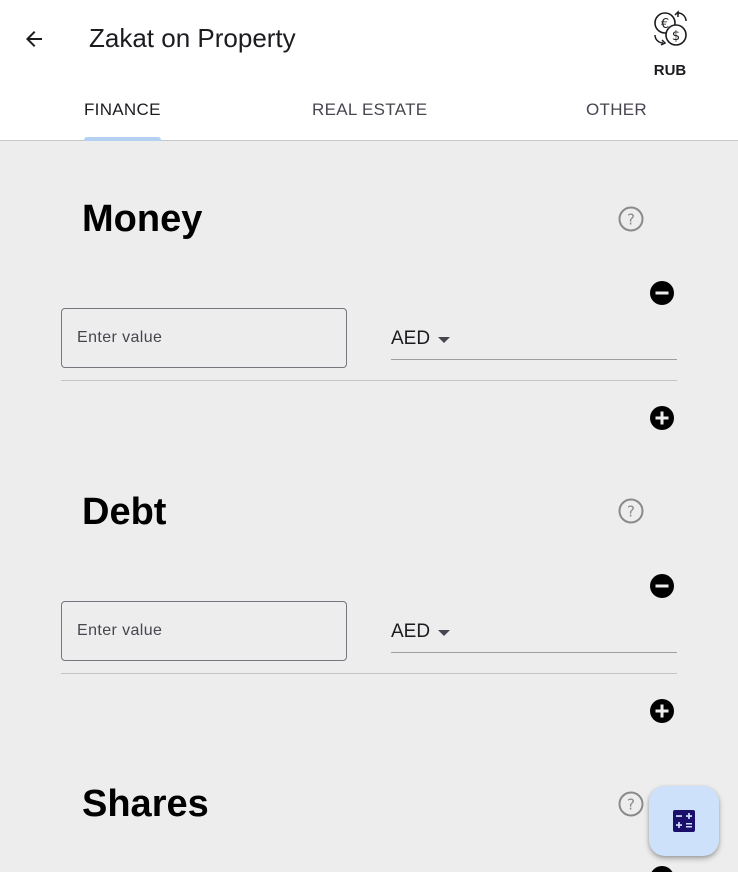 The image size is (738, 872). I want to click on remove-money-row-button, so click(662, 293).